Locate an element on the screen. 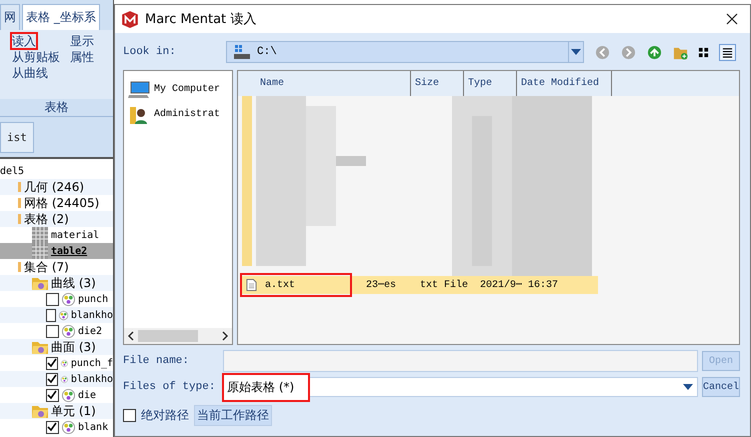 This screenshot has width=751, height=437. close-icon is located at coordinates (732, 19).